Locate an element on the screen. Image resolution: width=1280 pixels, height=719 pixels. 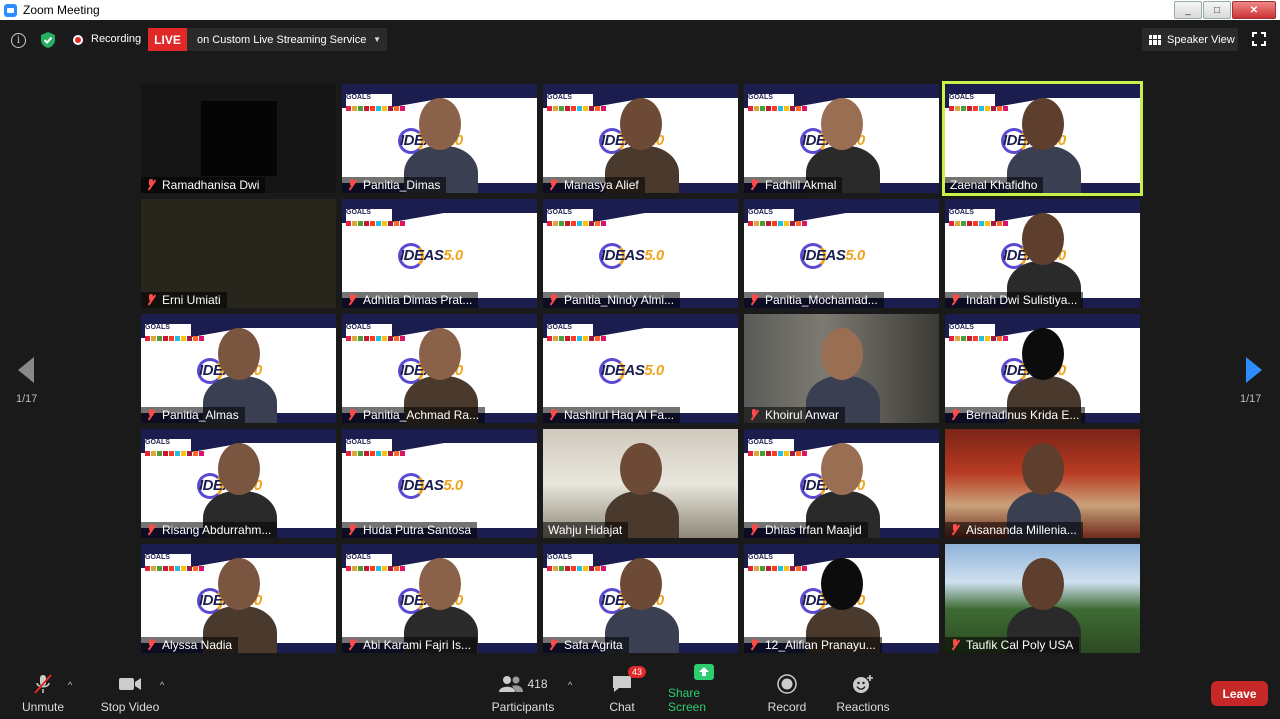
video-tile: GOALSIDEAS5.0Zaenal Khafidho is located at coordinates (1042, 138).